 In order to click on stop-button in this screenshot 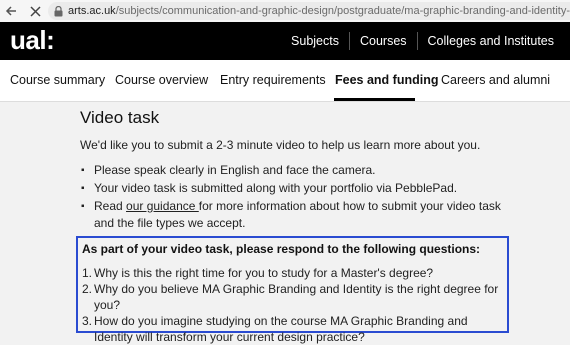, I will do `click(35, 11)`.